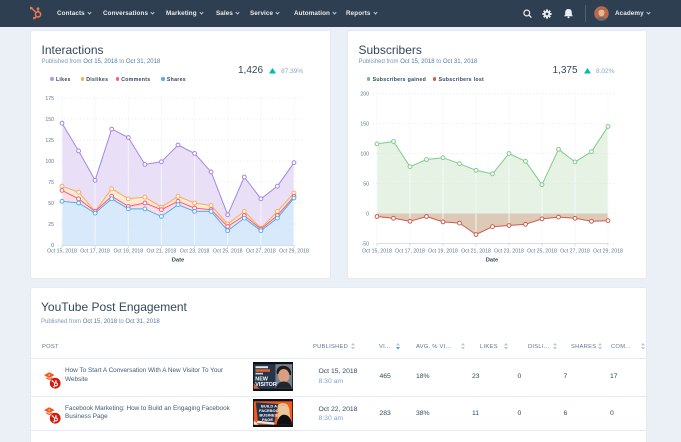  Describe the element at coordinates (267, 419) in the screenshot. I see `svg-text: PAGE` at that location.